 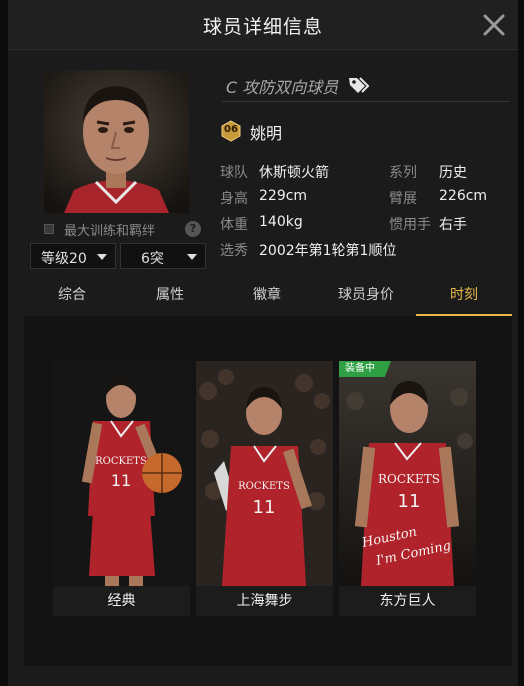 I want to click on handedness-key: 惯用手, so click(x=410, y=225).